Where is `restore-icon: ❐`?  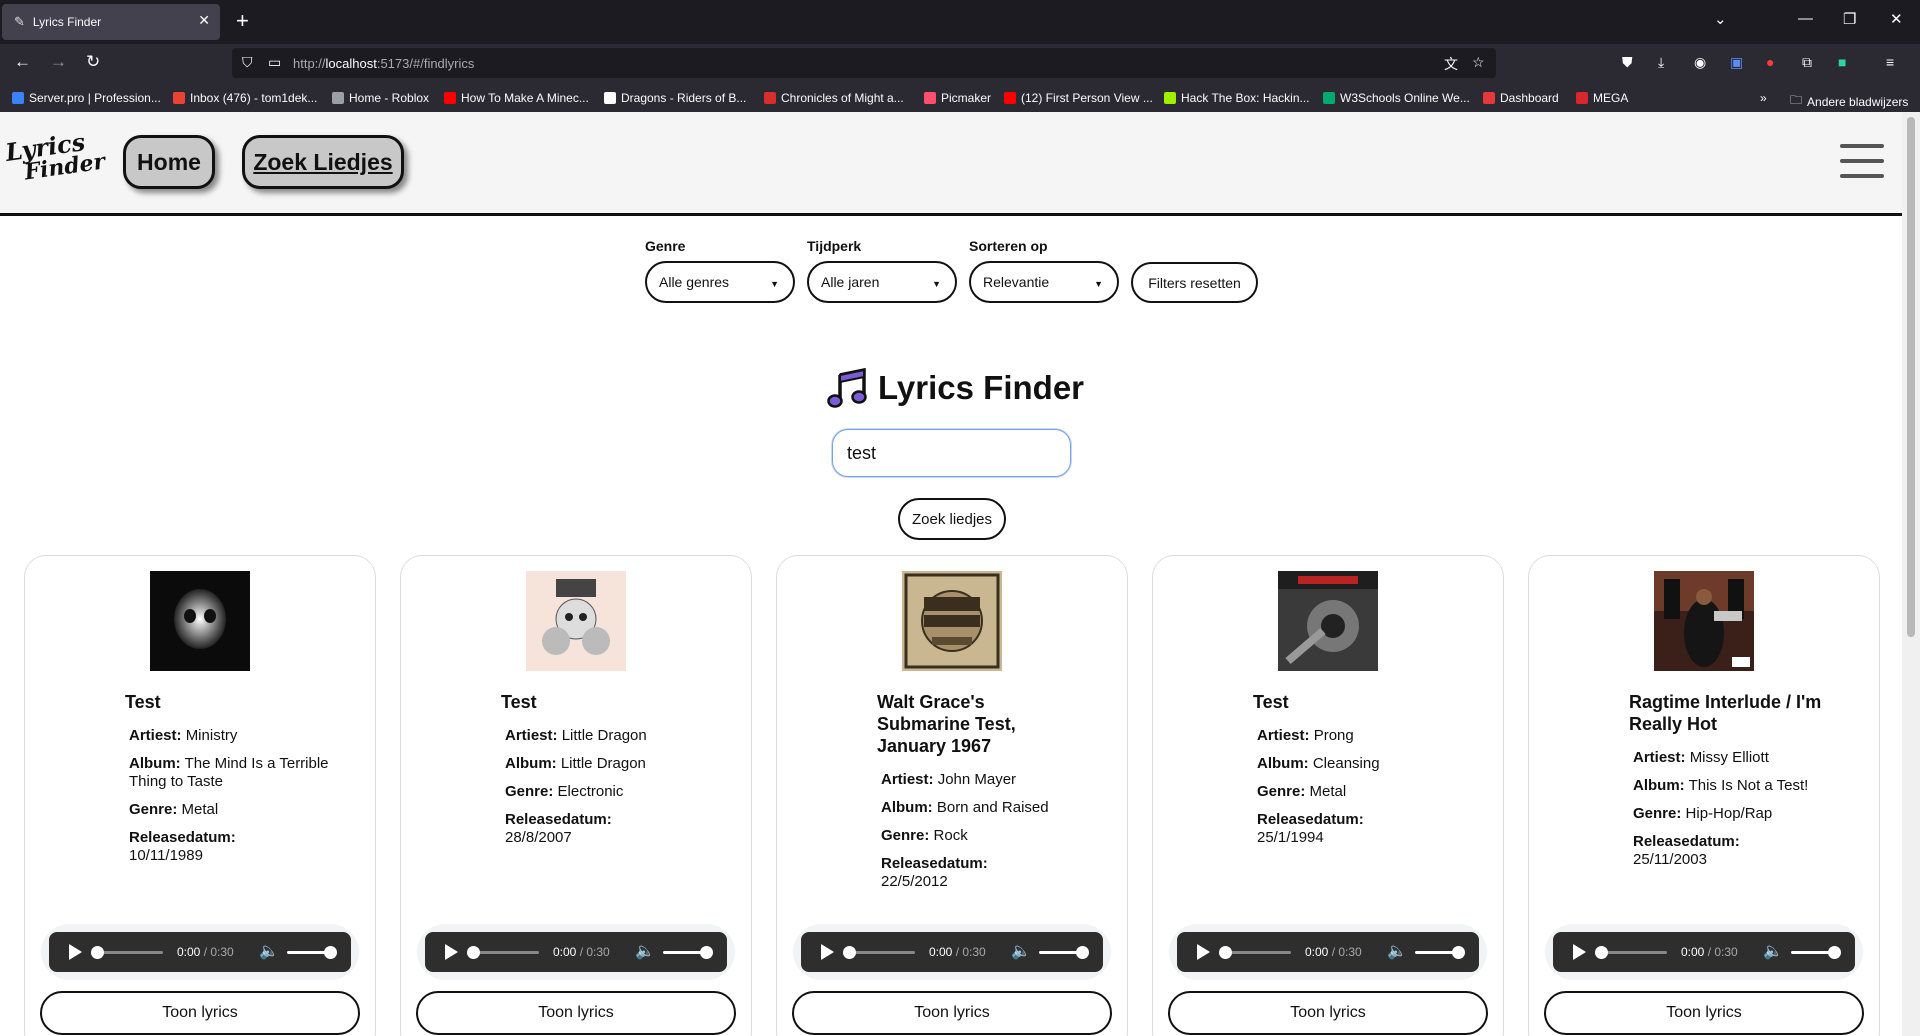 restore-icon: ❐ is located at coordinates (1849, 19).